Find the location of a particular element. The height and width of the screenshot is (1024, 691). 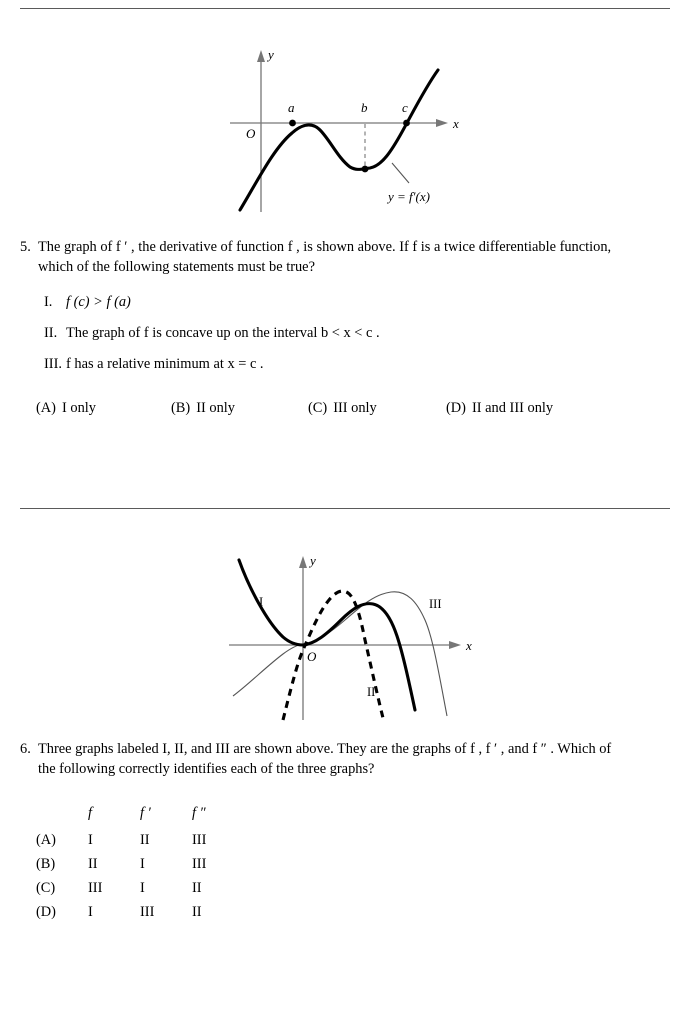

choice-d-text: II and III only is located at coordinates (512, 408).